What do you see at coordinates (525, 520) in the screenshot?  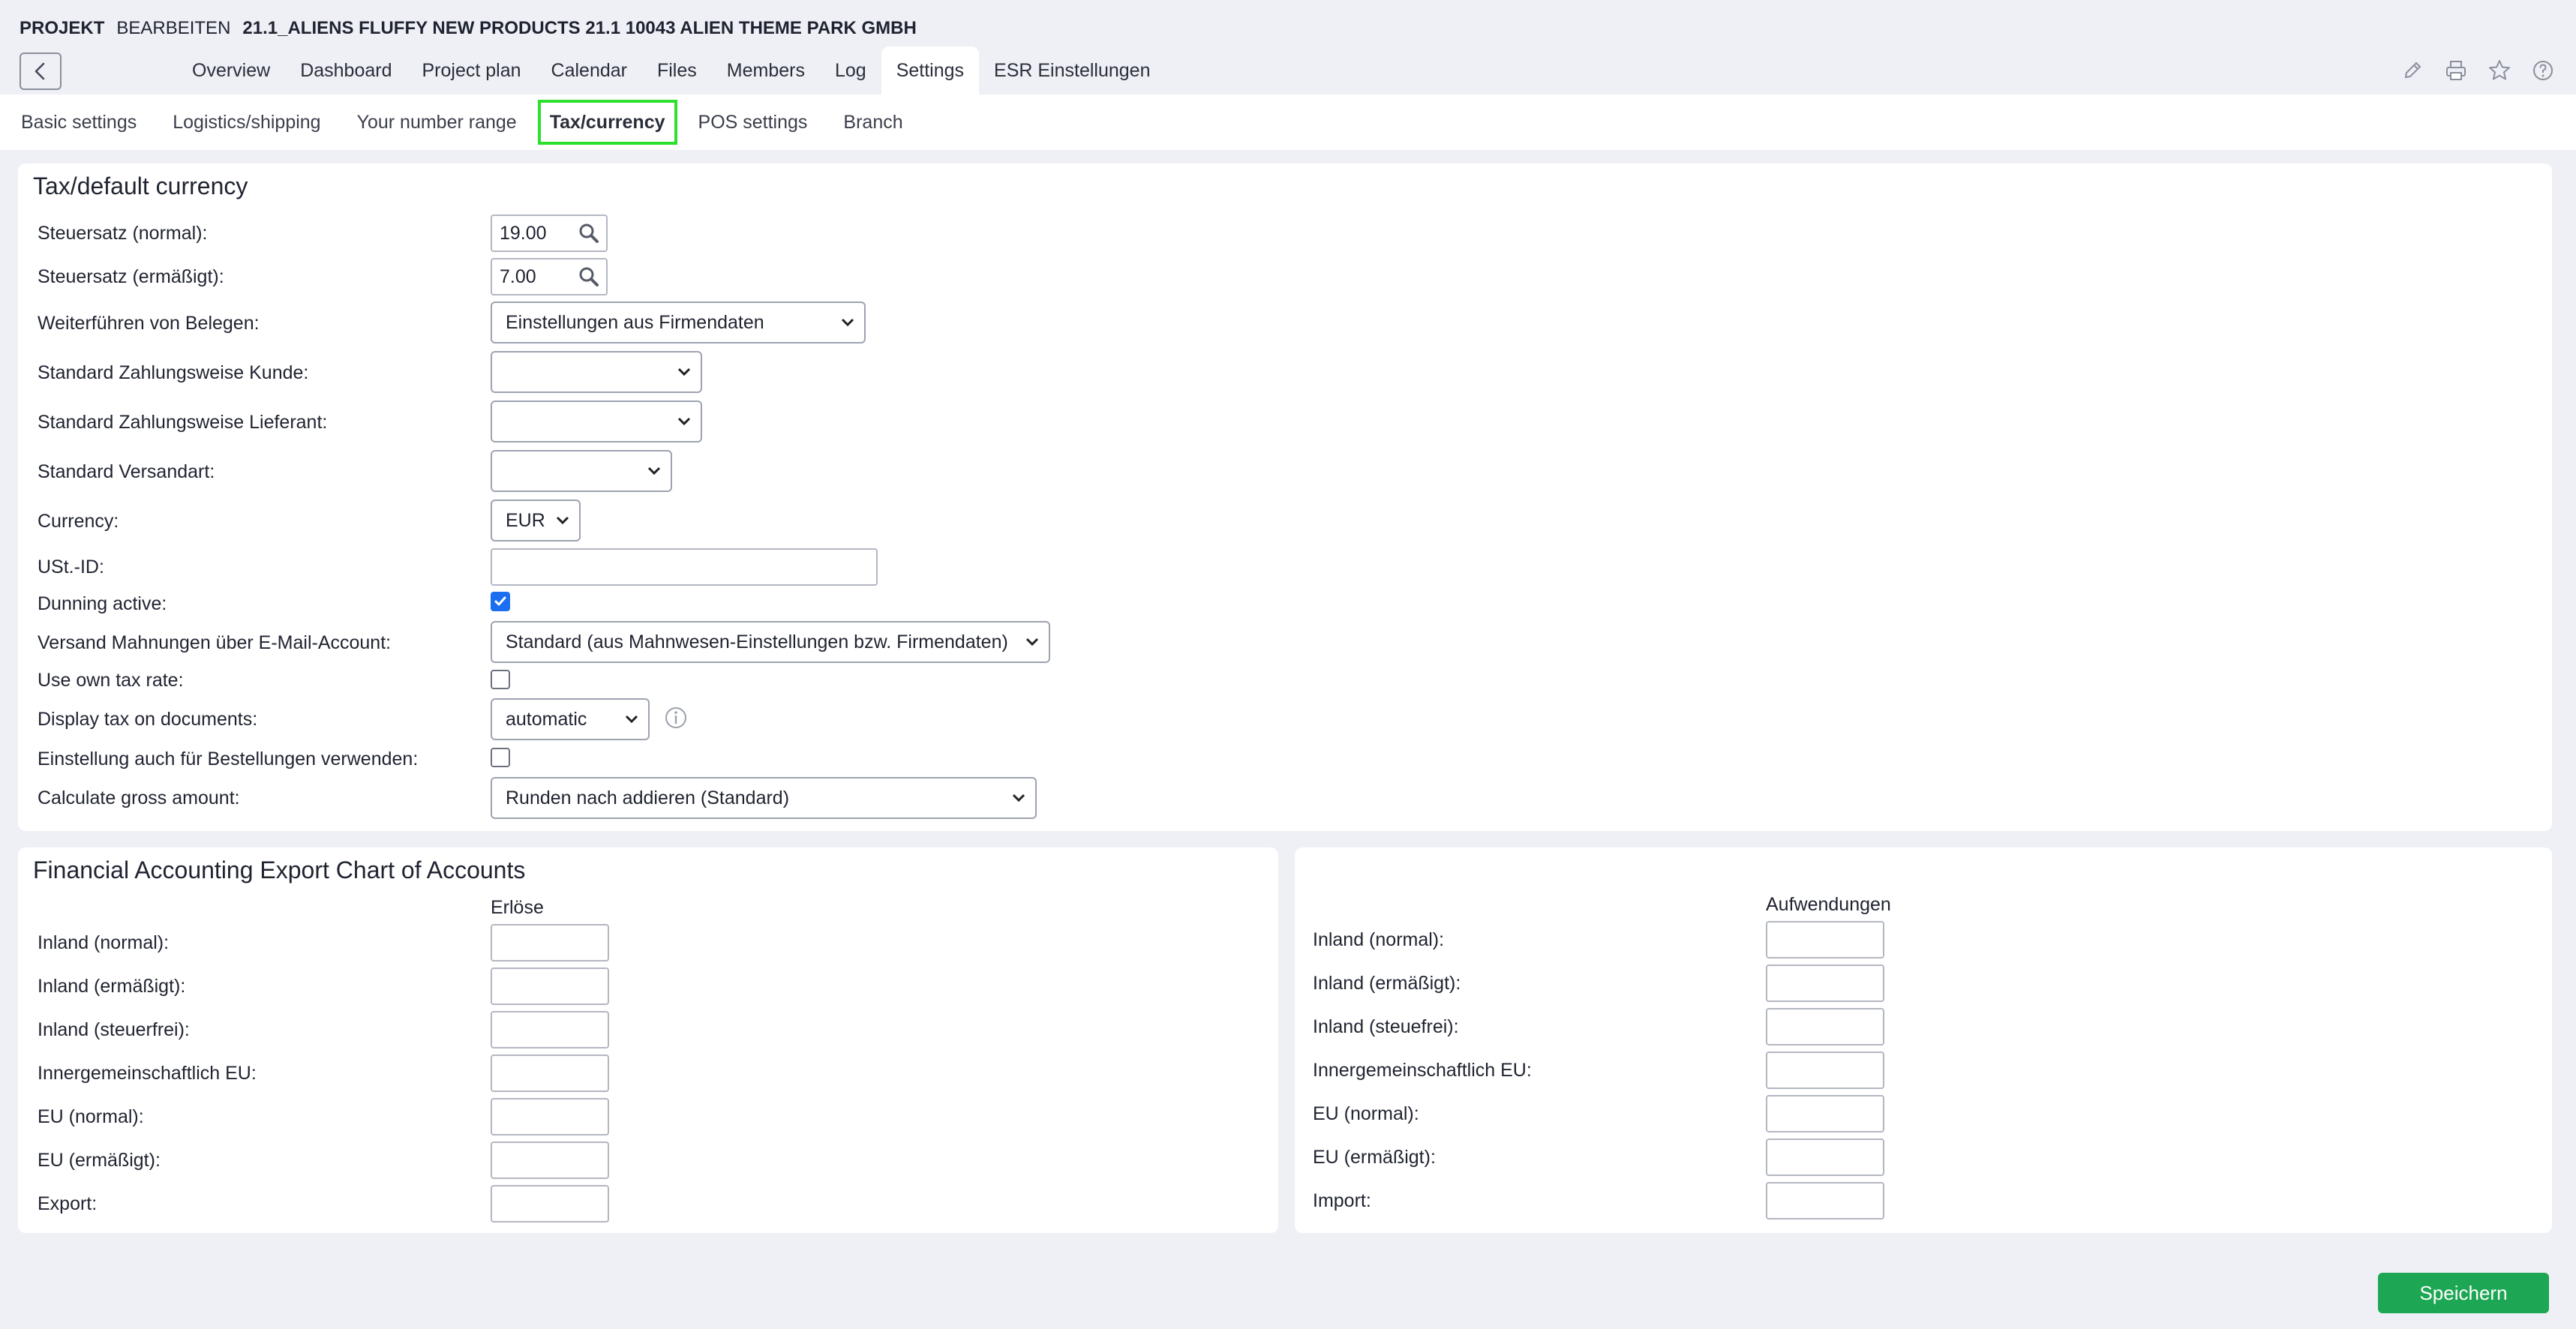 I see `select-value: EUR` at bounding box center [525, 520].